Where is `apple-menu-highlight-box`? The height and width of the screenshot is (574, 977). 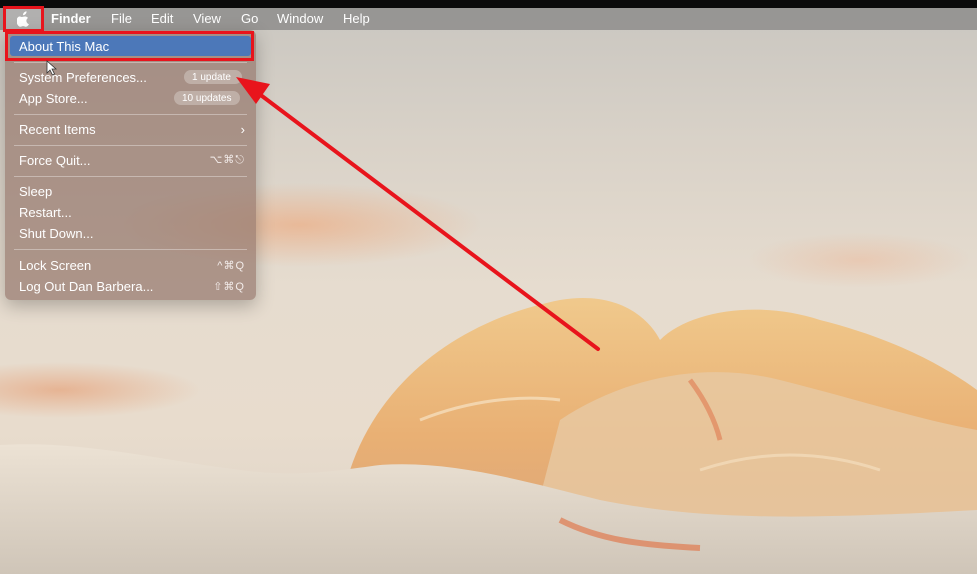
apple-menu-highlight-box is located at coordinates (23, 19).